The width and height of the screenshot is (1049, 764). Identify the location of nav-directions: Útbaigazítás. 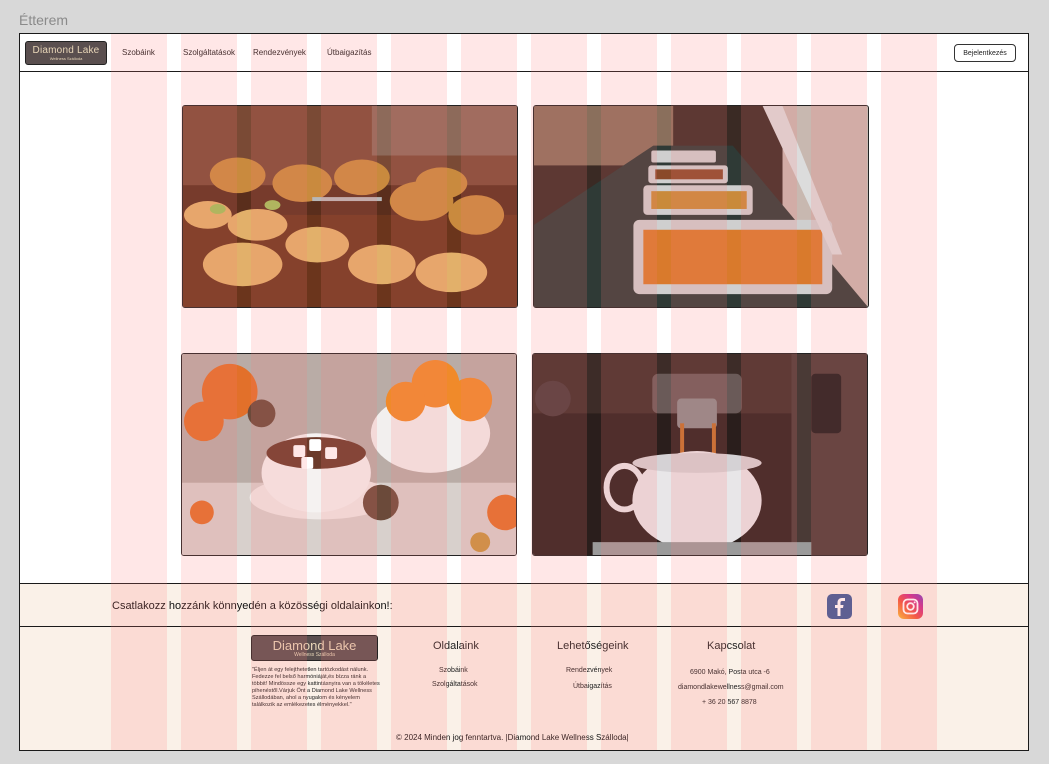
(349, 52).